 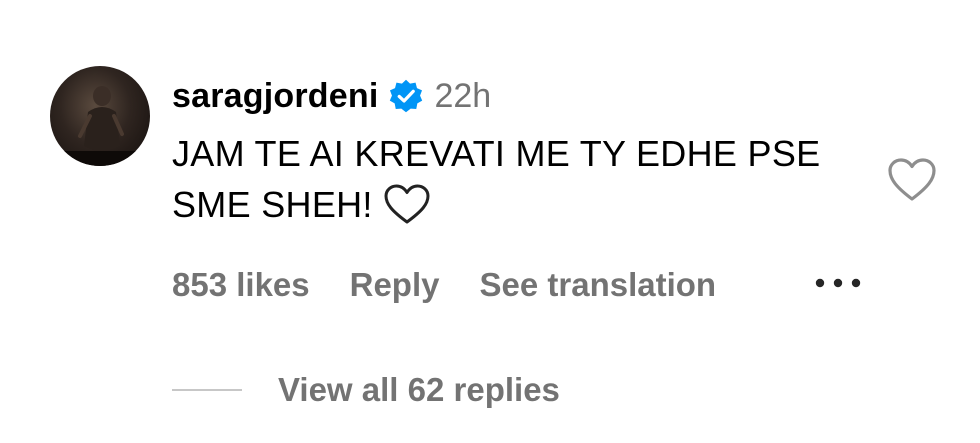 What do you see at coordinates (407, 204) in the screenshot?
I see `white-heart-icon` at bounding box center [407, 204].